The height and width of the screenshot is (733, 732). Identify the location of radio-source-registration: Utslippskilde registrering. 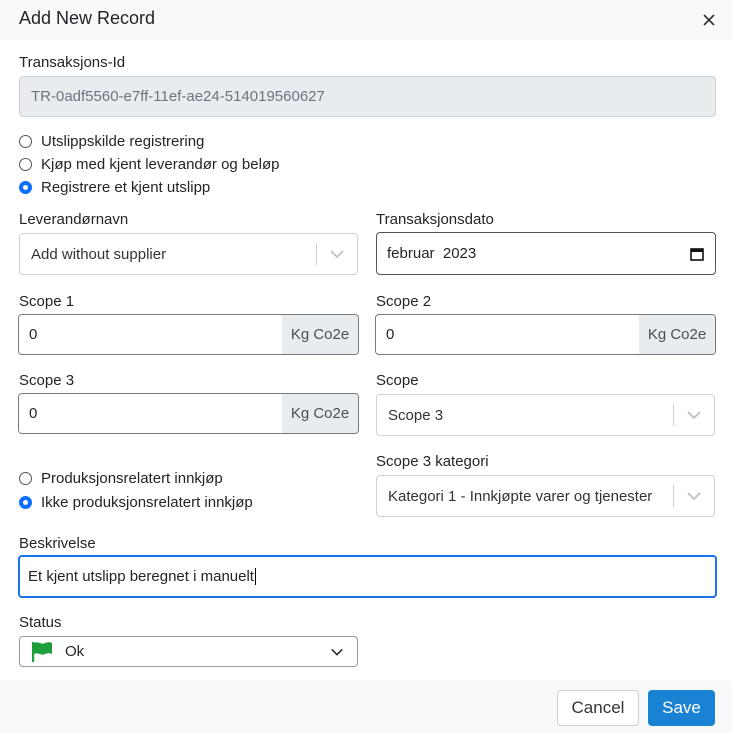
(111, 141).